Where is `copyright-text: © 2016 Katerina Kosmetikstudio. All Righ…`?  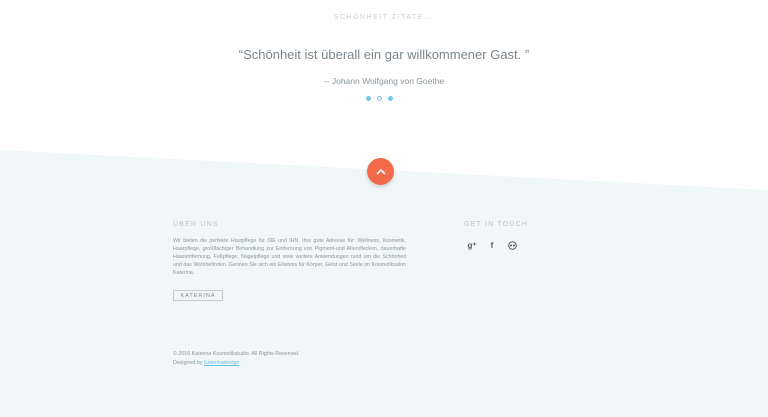
copyright-text: © 2016 Katerina Kosmetikstudio. All Righ… is located at coordinates (236, 354).